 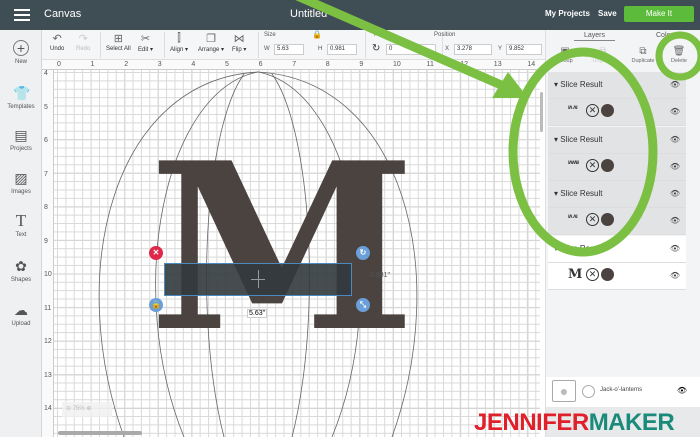 What do you see at coordinates (679, 61) in the screenshot?
I see `delete-label: Delete` at bounding box center [679, 61].